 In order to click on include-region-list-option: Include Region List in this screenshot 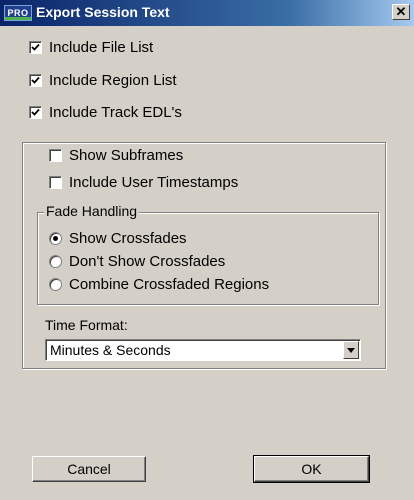, I will do `click(103, 80)`.